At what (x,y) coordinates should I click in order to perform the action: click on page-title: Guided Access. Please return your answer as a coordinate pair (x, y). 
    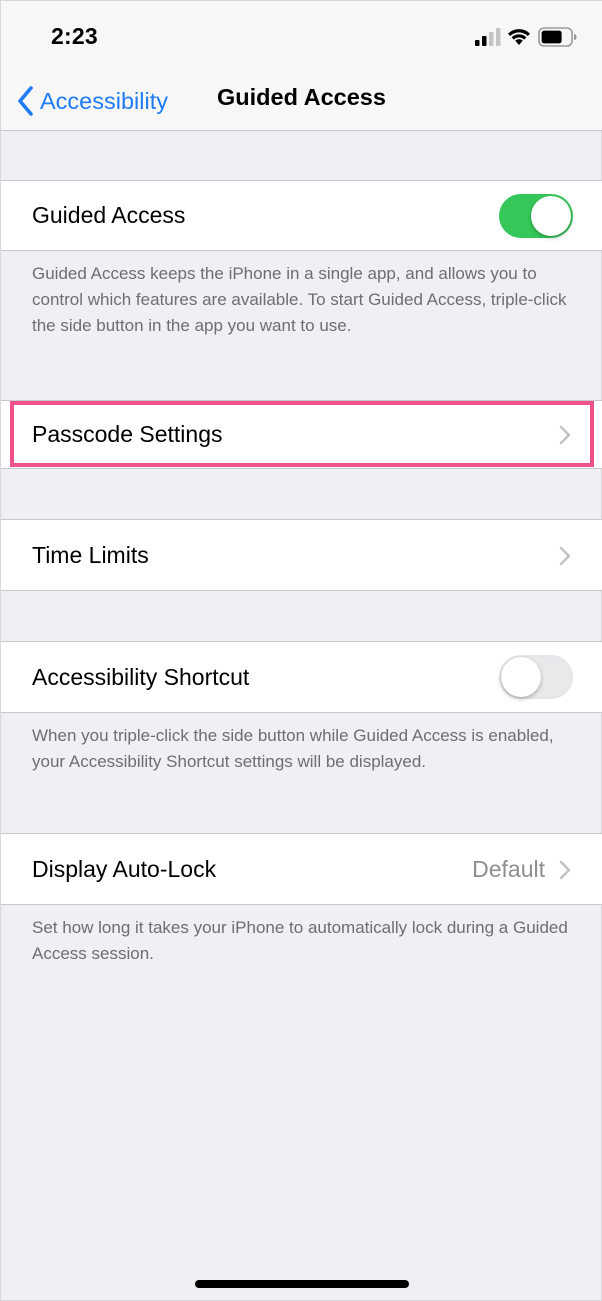
    Looking at the image, I should click on (301, 97).